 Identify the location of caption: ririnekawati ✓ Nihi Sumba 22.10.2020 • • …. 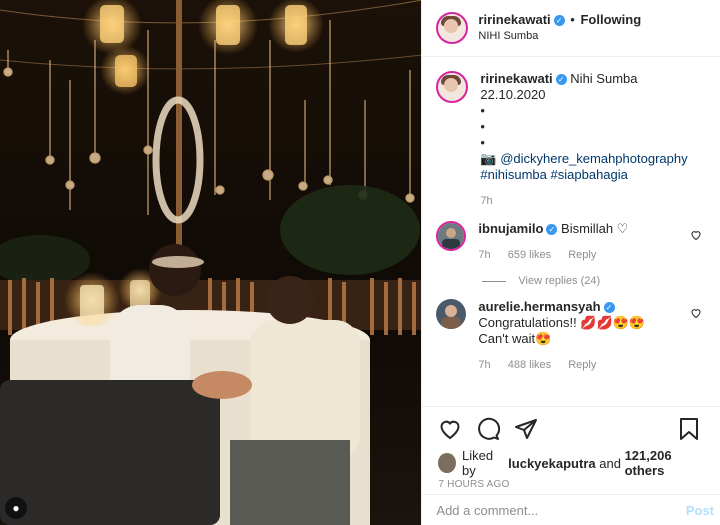
(571, 133).